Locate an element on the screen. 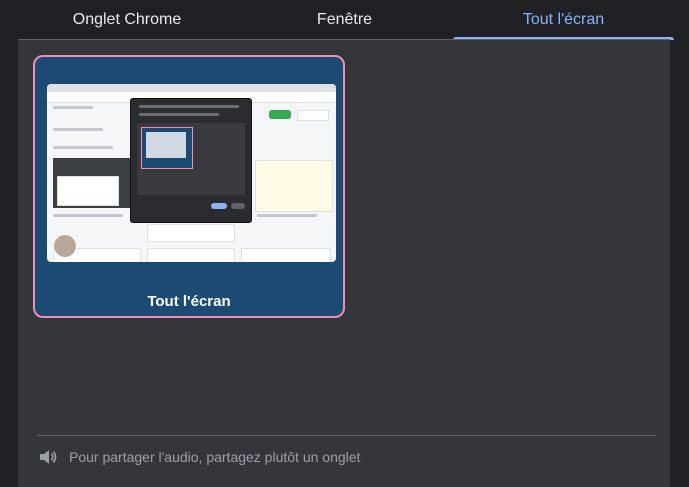 The width and height of the screenshot is (689, 487). source-tabs: Onglet Chrome Fenêtre Tout l'écran is located at coordinates (344, 20).